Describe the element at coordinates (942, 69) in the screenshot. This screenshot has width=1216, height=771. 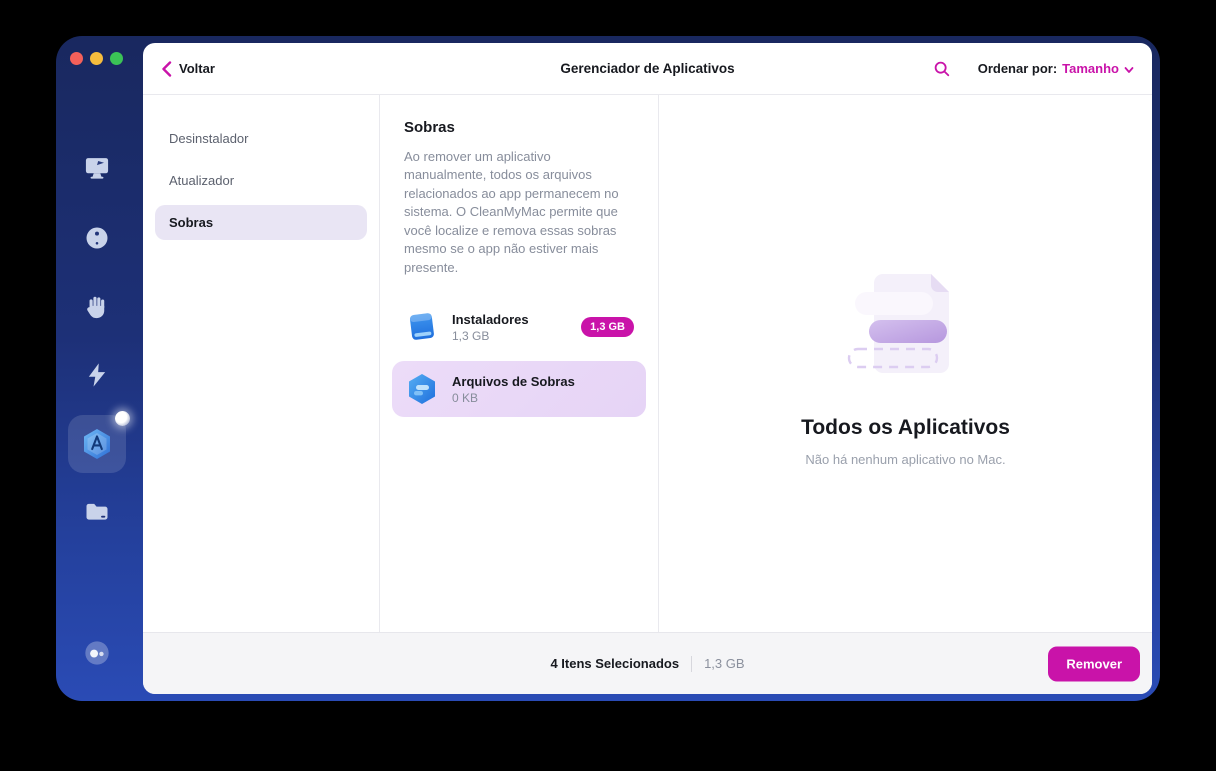
I see `search-icon` at that location.